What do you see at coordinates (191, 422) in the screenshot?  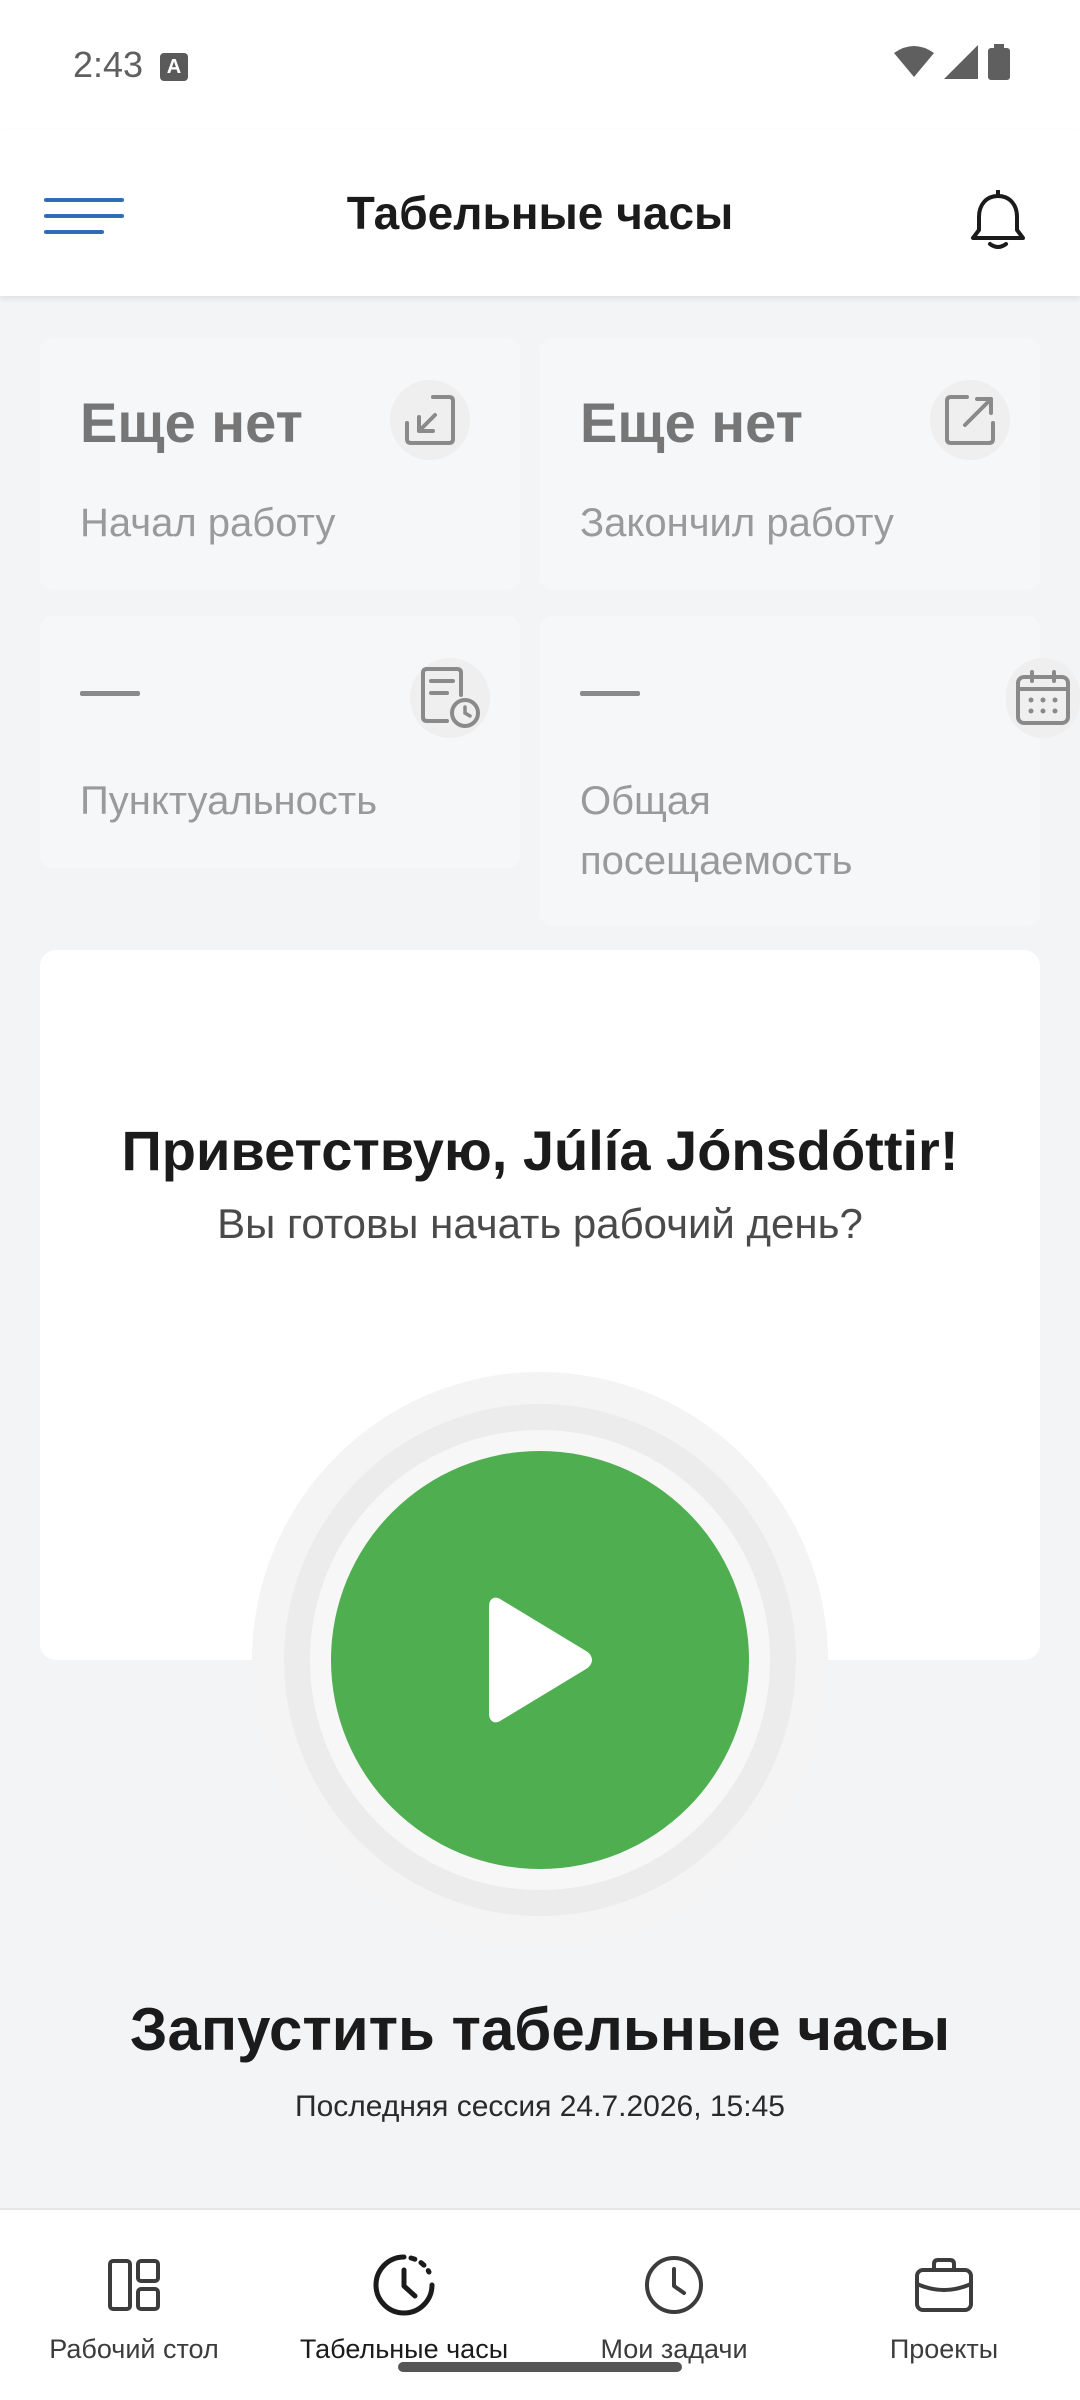 I see `started-value: Еще нет` at bounding box center [191, 422].